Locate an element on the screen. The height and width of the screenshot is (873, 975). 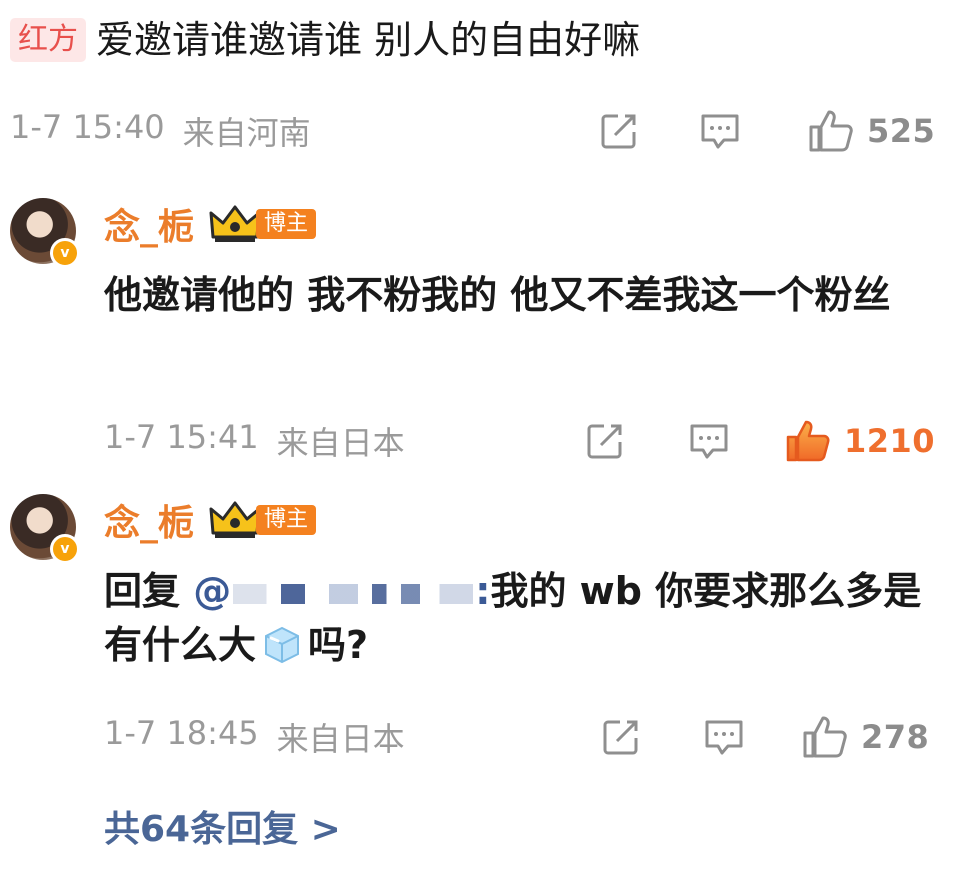
reply-suffix: 吗? is located at coordinates (338, 645).